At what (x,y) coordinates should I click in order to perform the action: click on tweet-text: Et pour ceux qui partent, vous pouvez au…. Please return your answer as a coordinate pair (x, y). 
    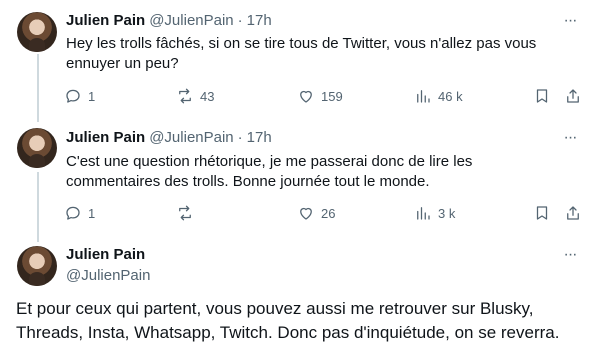
    Looking at the image, I should click on (288, 320).